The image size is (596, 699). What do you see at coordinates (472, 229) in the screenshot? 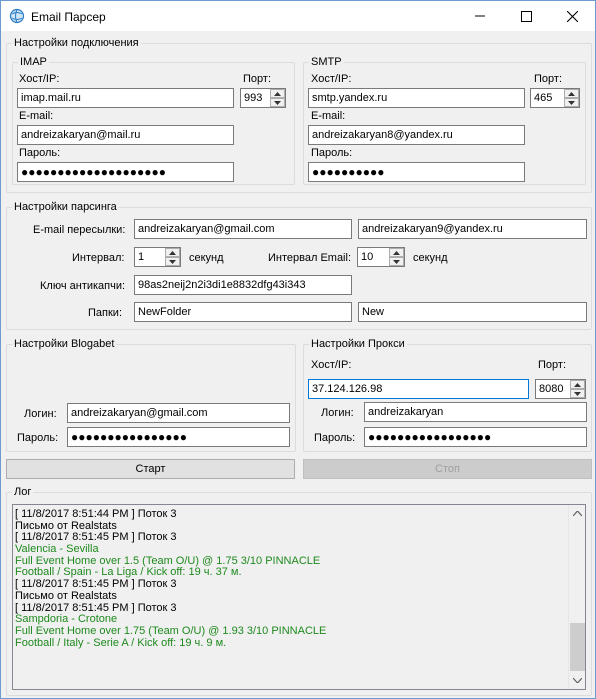
I see `forward-email-input-2: andreizakaryan9@yandex.ru` at bounding box center [472, 229].